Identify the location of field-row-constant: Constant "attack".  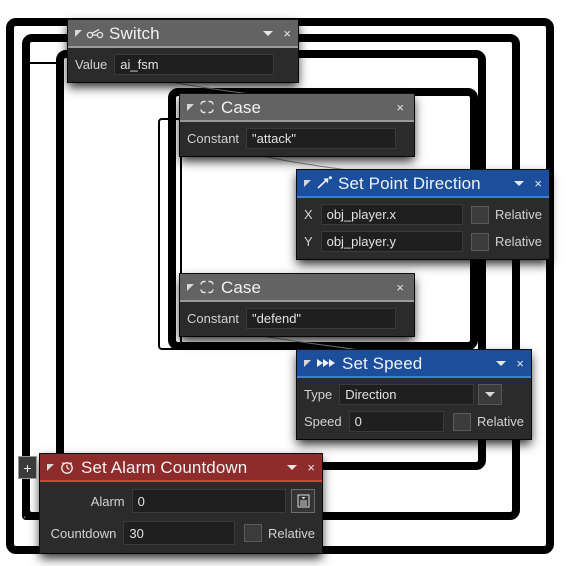
(297, 138).